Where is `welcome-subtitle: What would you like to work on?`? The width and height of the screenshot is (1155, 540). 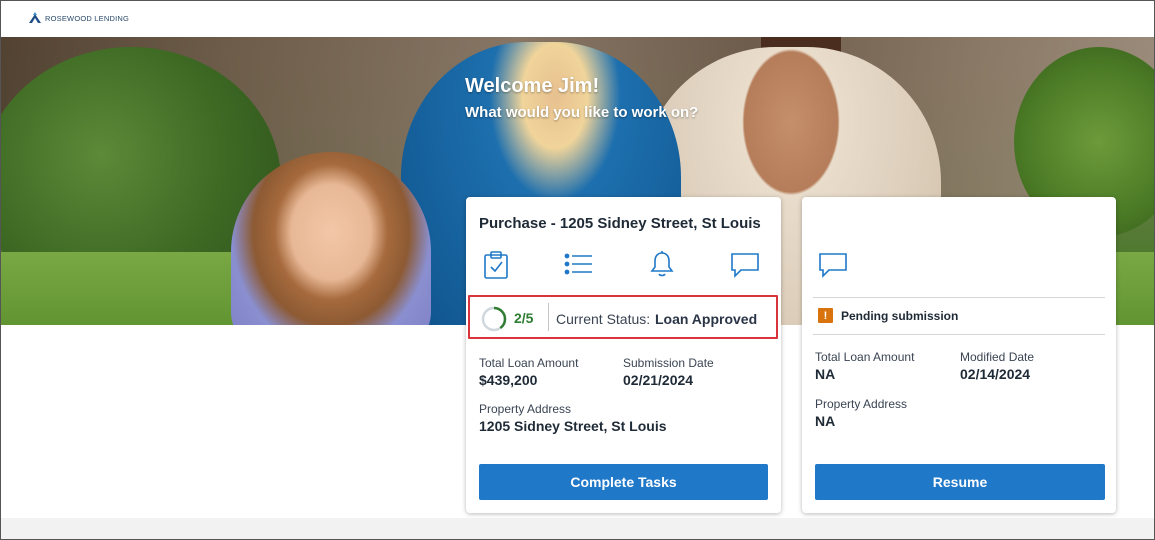
welcome-subtitle: What would you like to work on? is located at coordinates (582, 112).